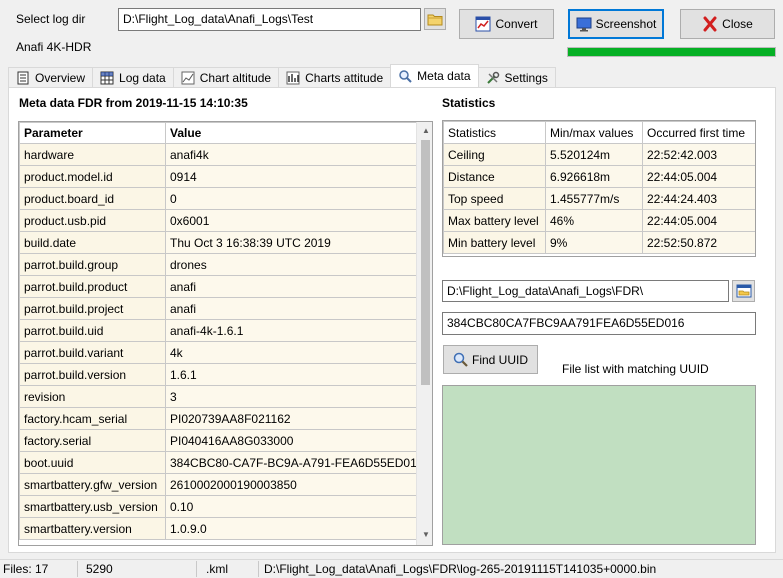  What do you see at coordinates (92, 484) in the screenshot?
I see `param-name-cell: smartbattery.gfw_version` at bounding box center [92, 484].